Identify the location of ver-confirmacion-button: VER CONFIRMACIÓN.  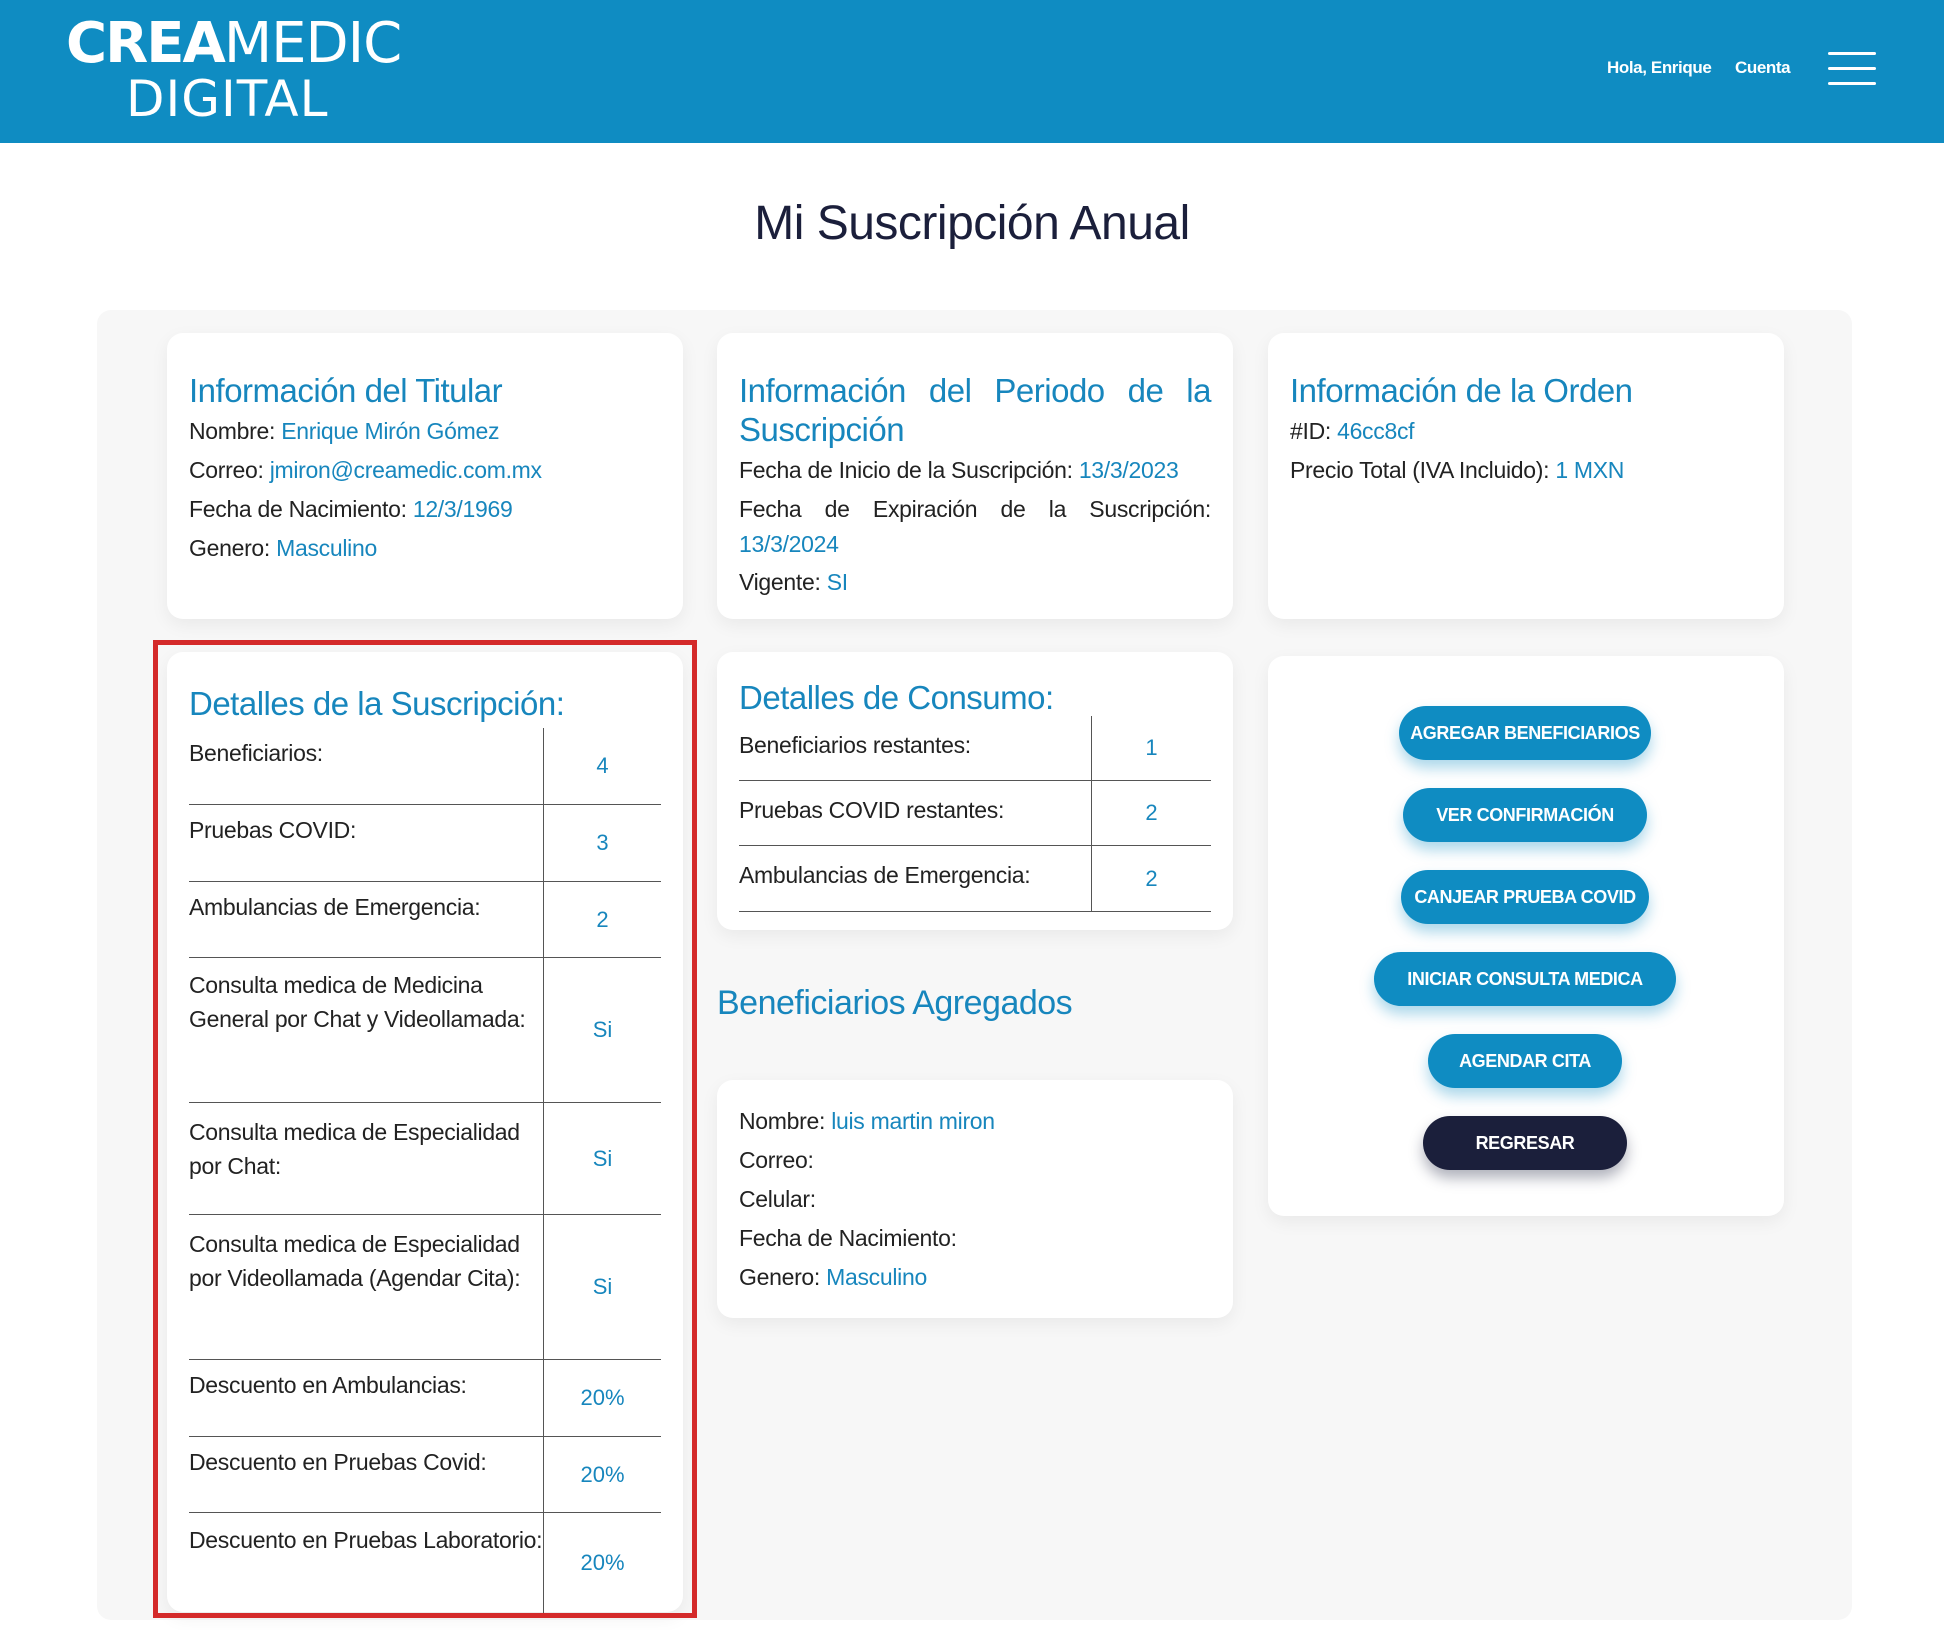
(1525, 815).